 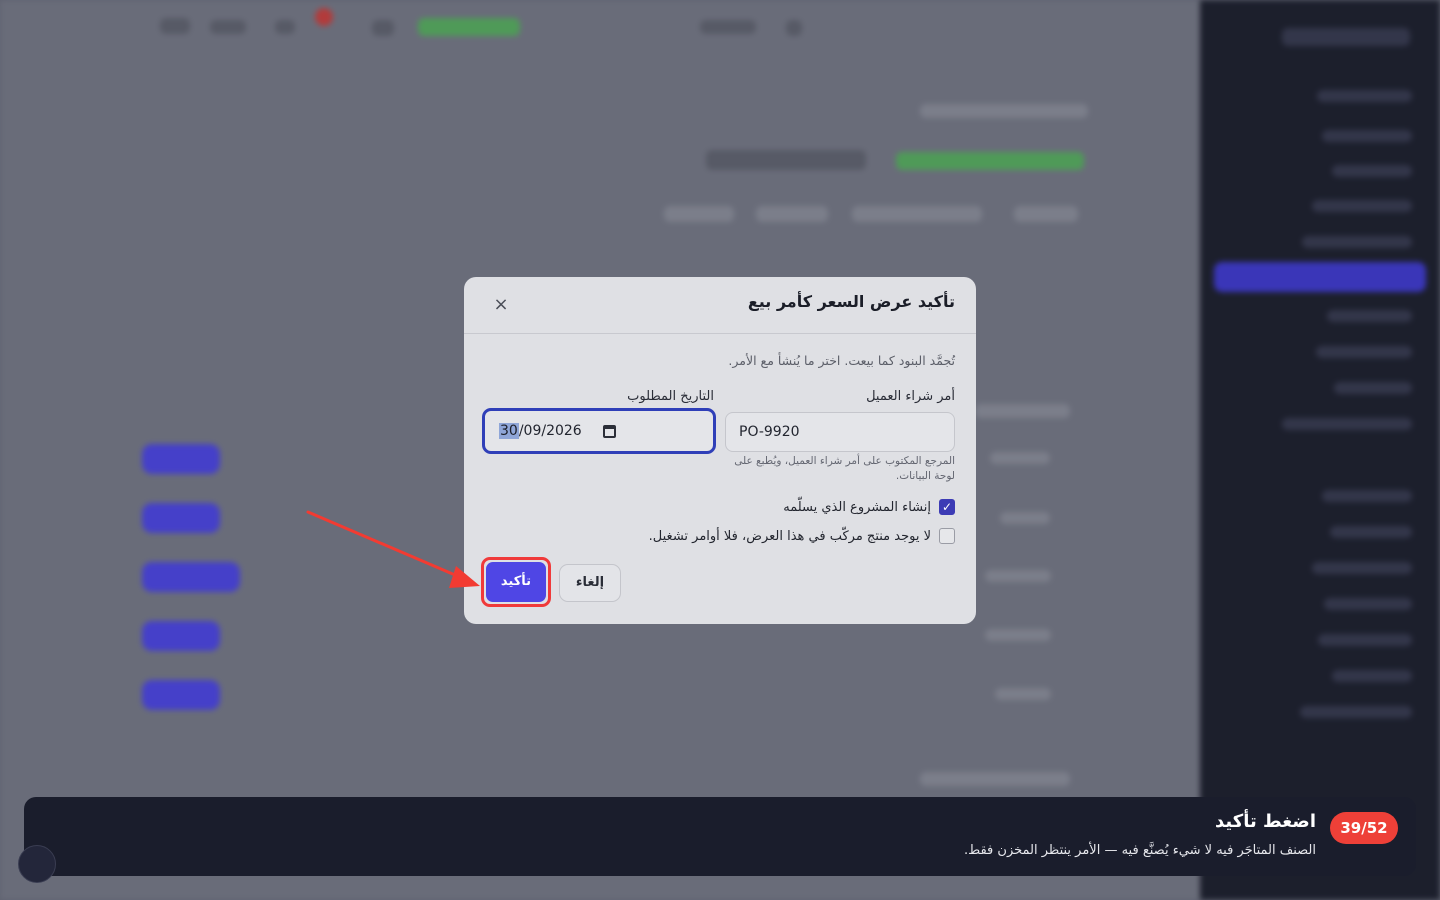 I want to click on required-date-label: التاريخ المطلوب, so click(x=670, y=396).